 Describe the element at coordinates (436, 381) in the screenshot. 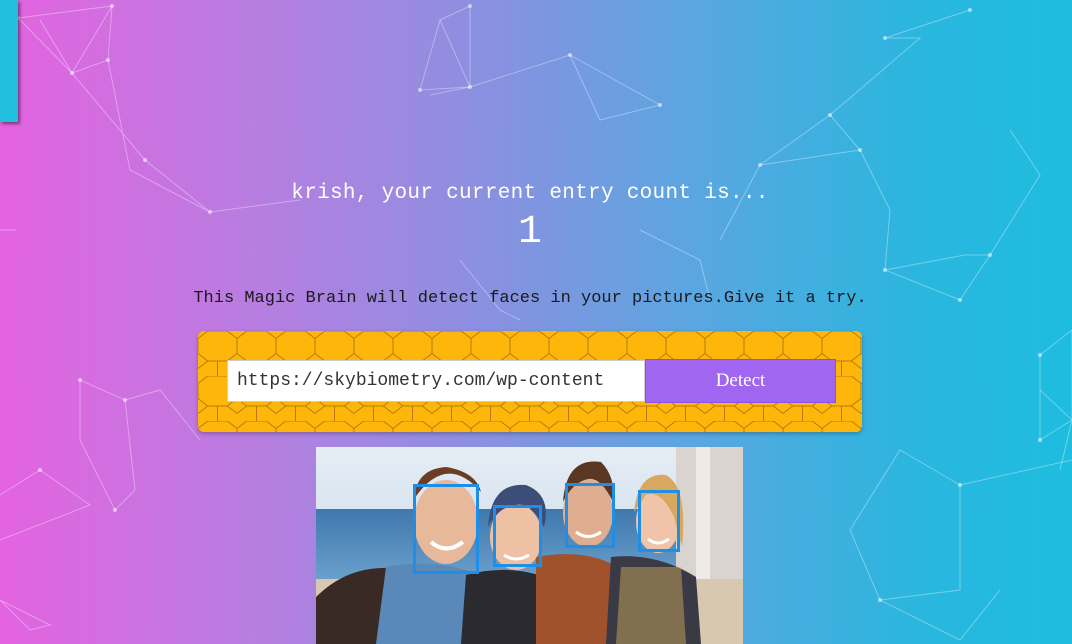

I see `image-url-input` at that location.